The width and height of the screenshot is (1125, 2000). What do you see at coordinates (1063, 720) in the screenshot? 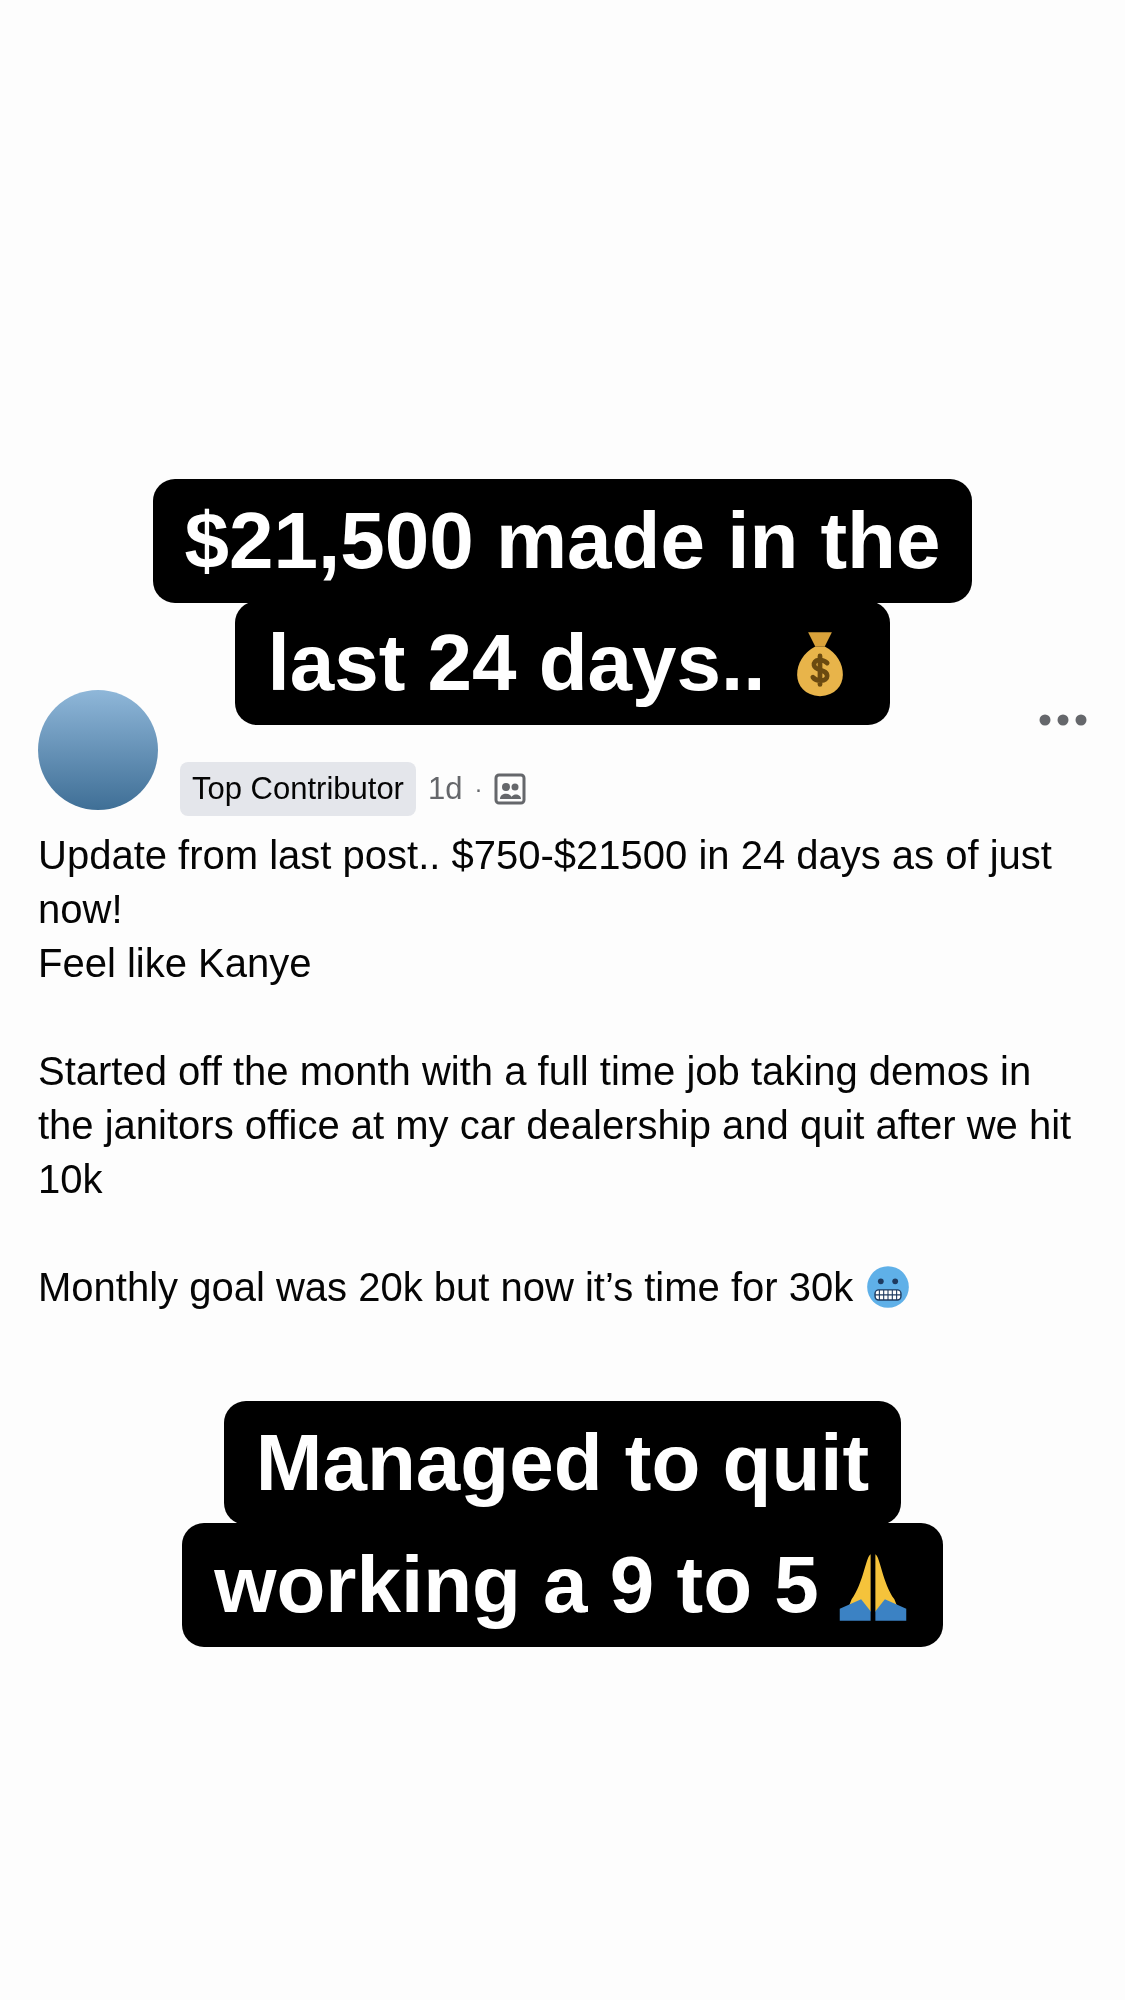
I see `more-options-icon` at bounding box center [1063, 720].